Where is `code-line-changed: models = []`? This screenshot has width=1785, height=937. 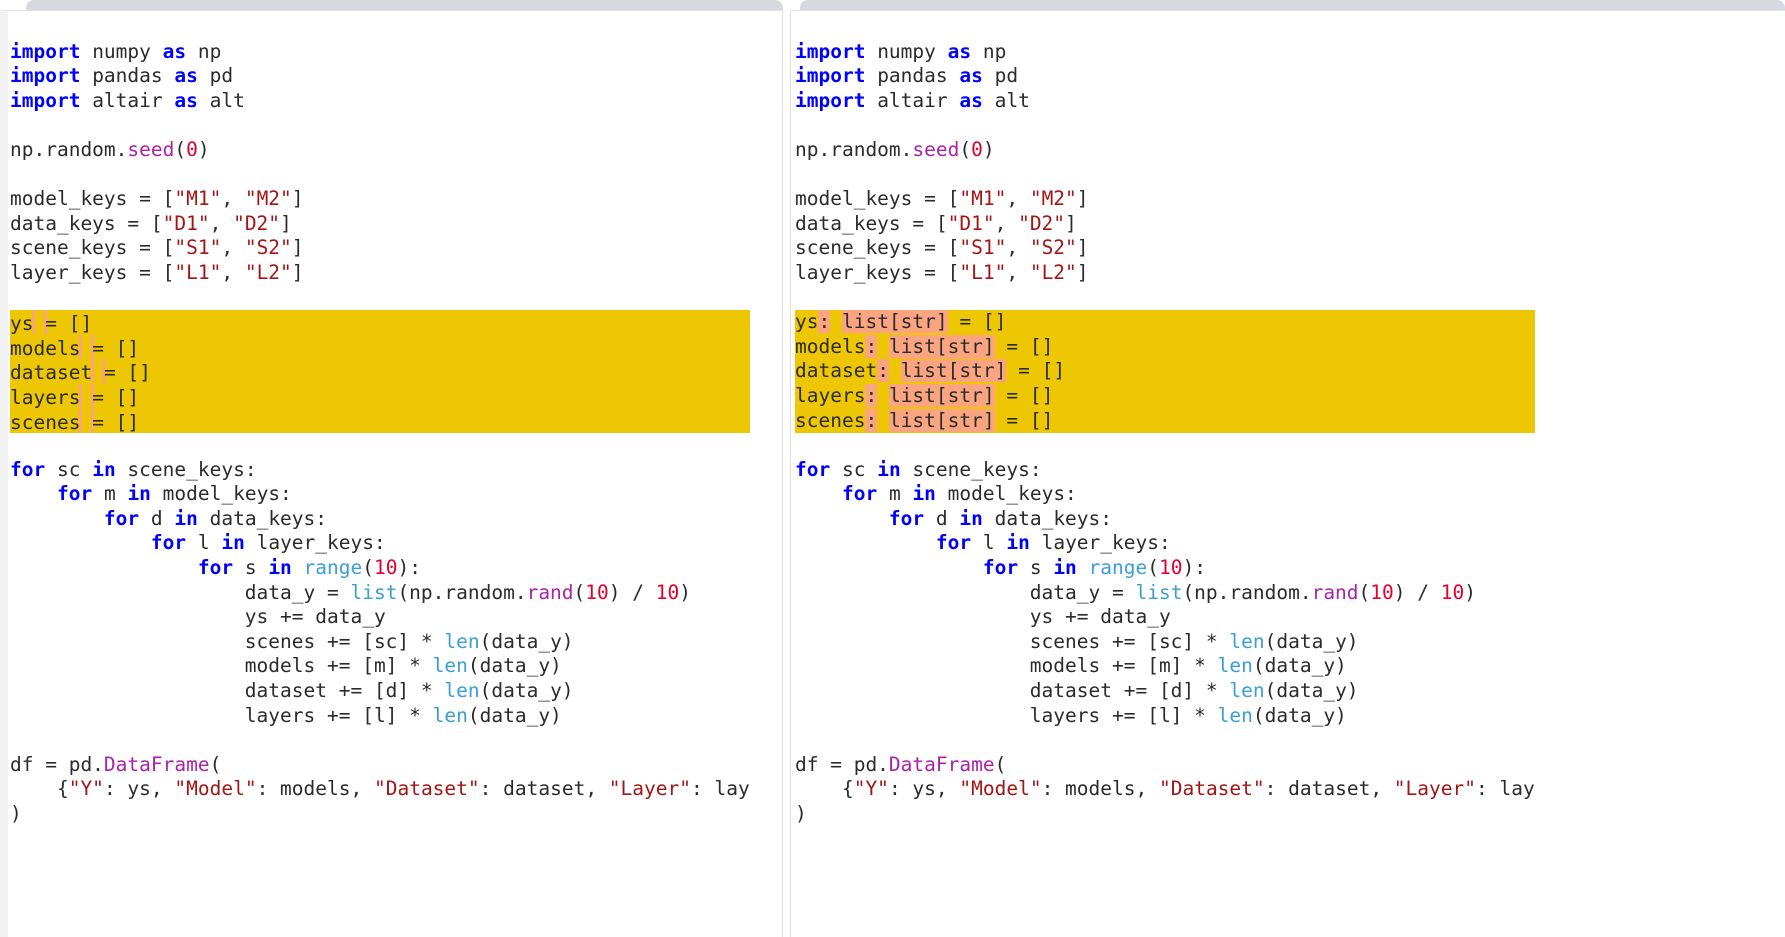
code-line-changed: models = [] is located at coordinates (380, 347).